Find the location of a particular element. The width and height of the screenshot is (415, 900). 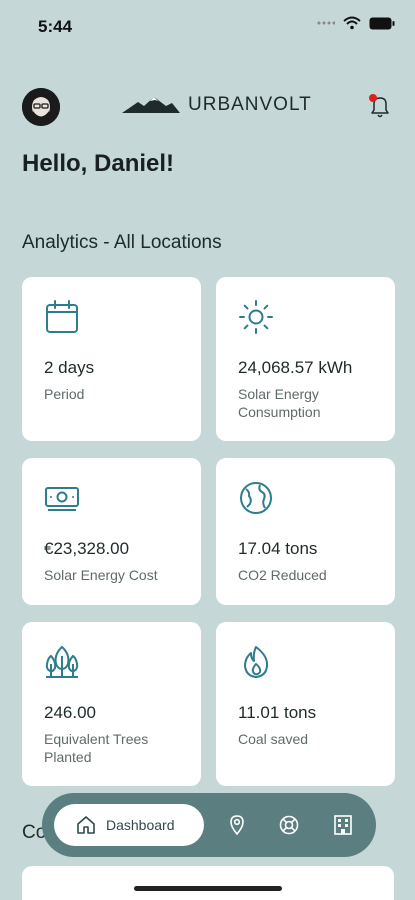

mountain-logo-icon is located at coordinates (151, 105).